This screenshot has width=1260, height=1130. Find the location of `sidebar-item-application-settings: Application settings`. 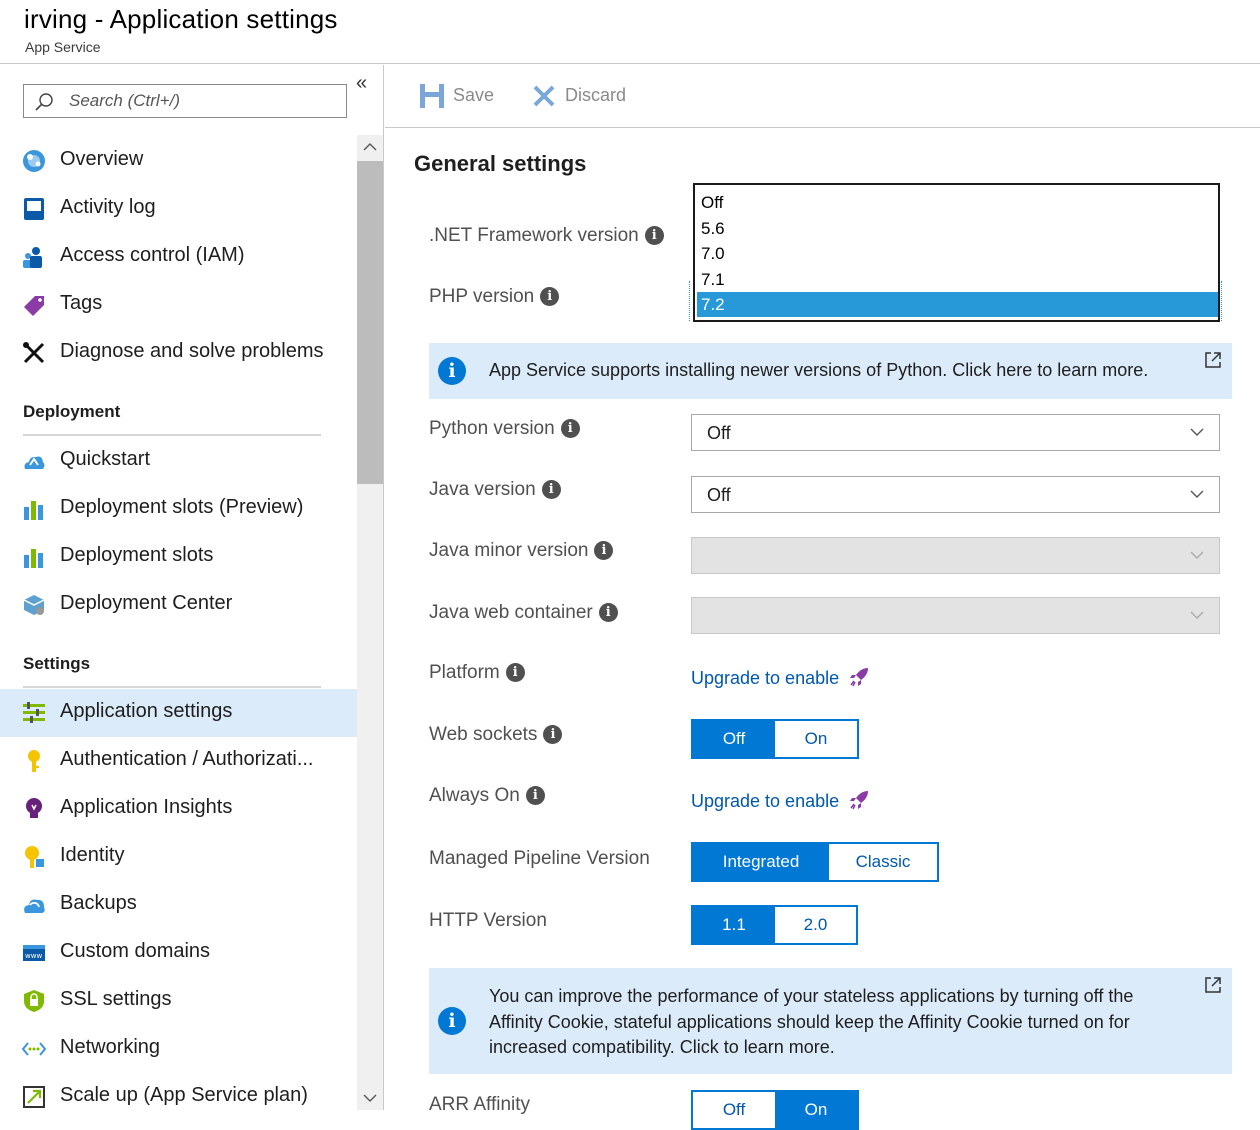

sidebar-item-application-settings: Application settings is located at coordinates (178, 713).